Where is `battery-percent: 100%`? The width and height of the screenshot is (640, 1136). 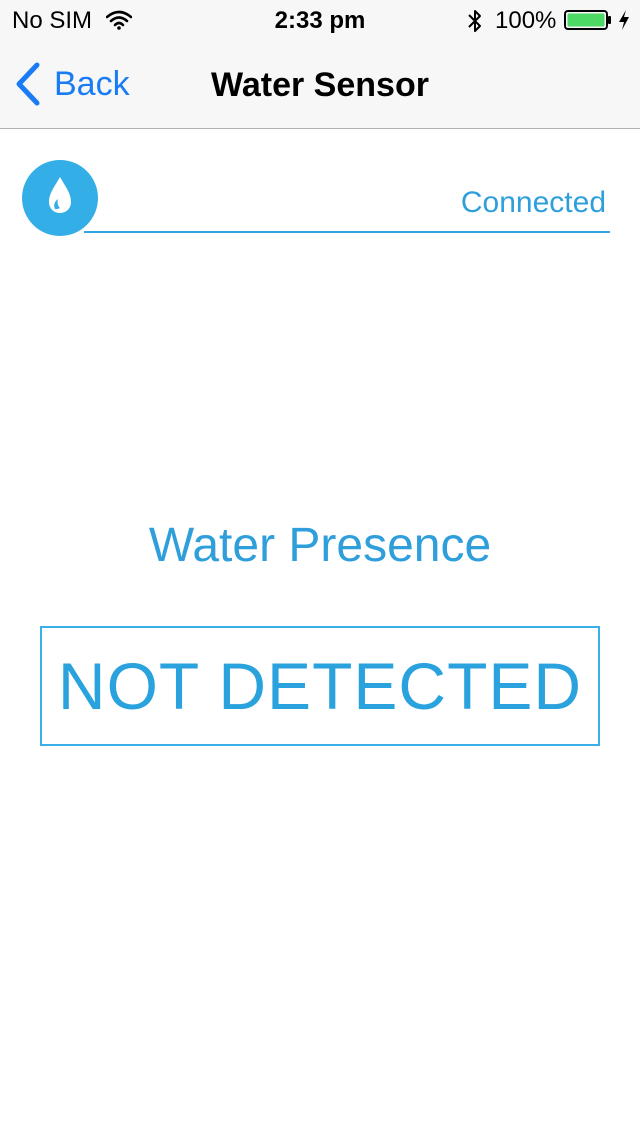 battery-percent: 100% is located at coordinates (526, 20).